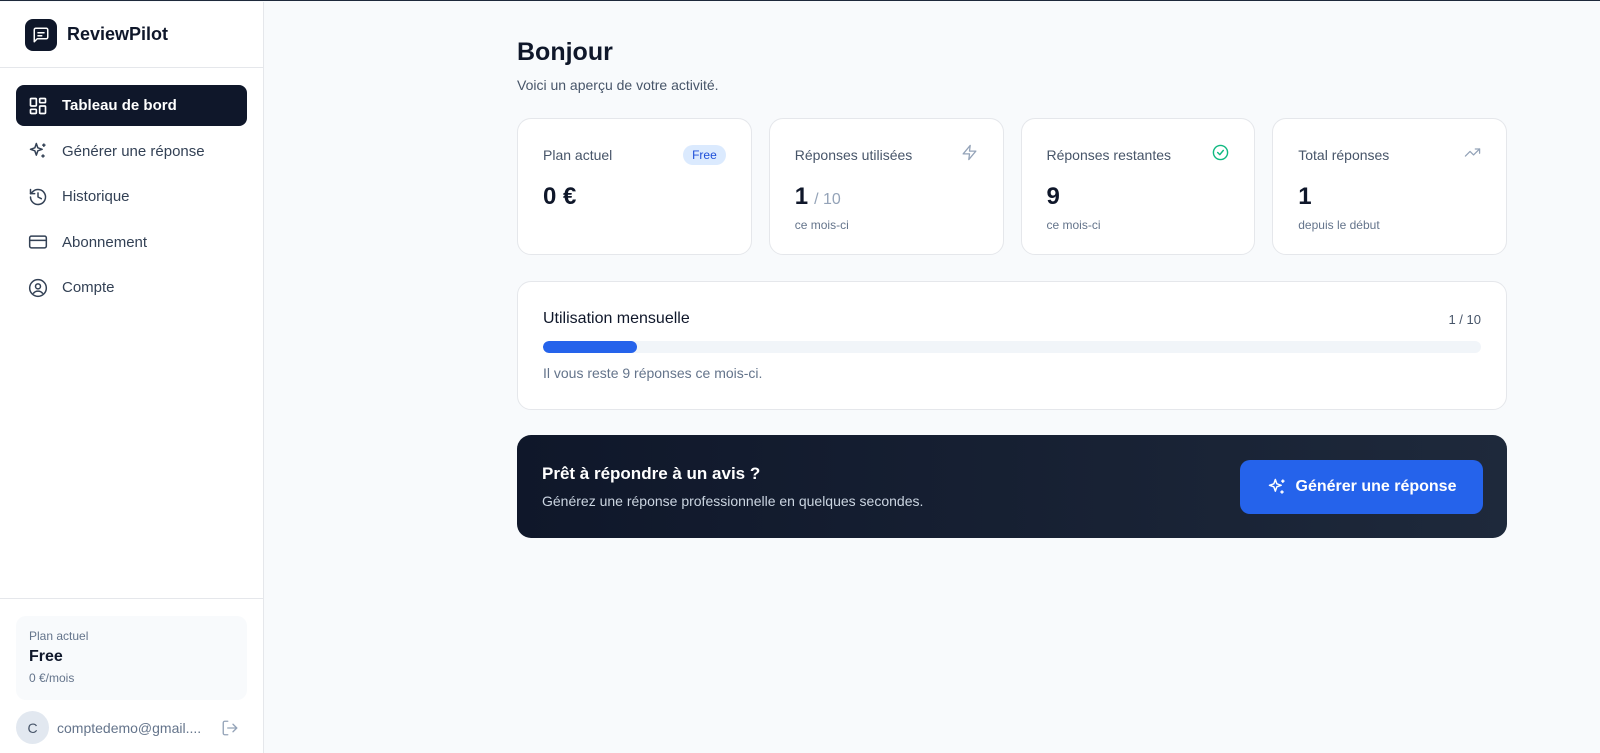  Describe the element at coordinates (1220, 155) in the screenshot. I see `check-circle-icon` at that location.